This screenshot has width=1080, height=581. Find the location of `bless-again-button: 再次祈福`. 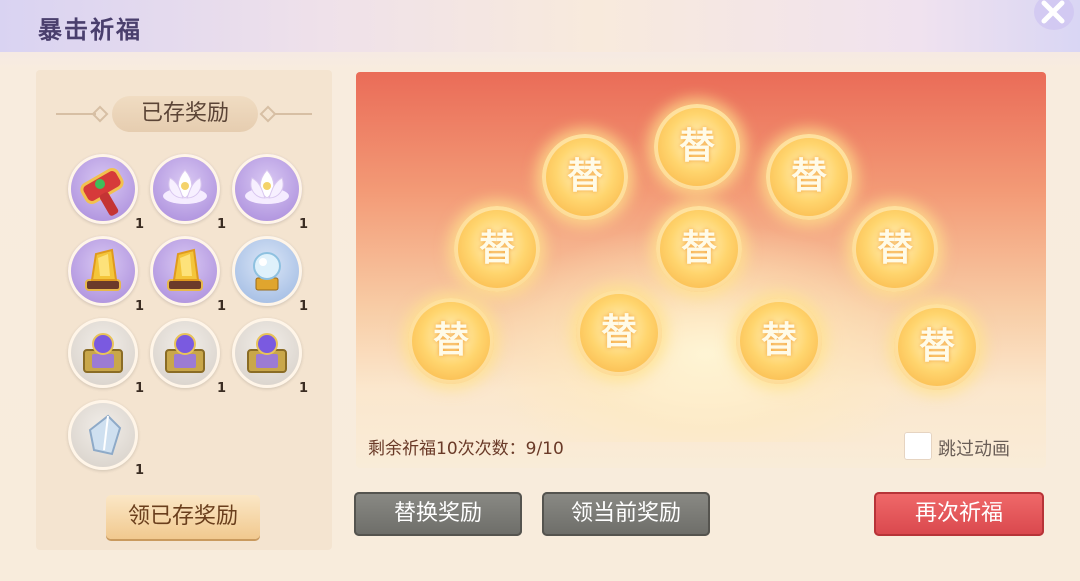

bless-again-button: 再次祈福 is located at coordinates (959, 514).